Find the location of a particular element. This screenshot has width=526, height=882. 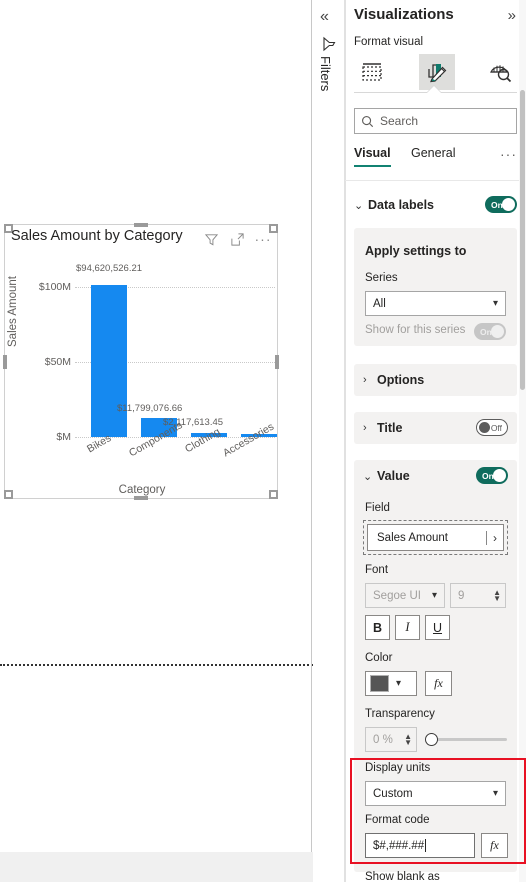

data-label-components: $11,799,076.66 is located at coordinates (150, 408).